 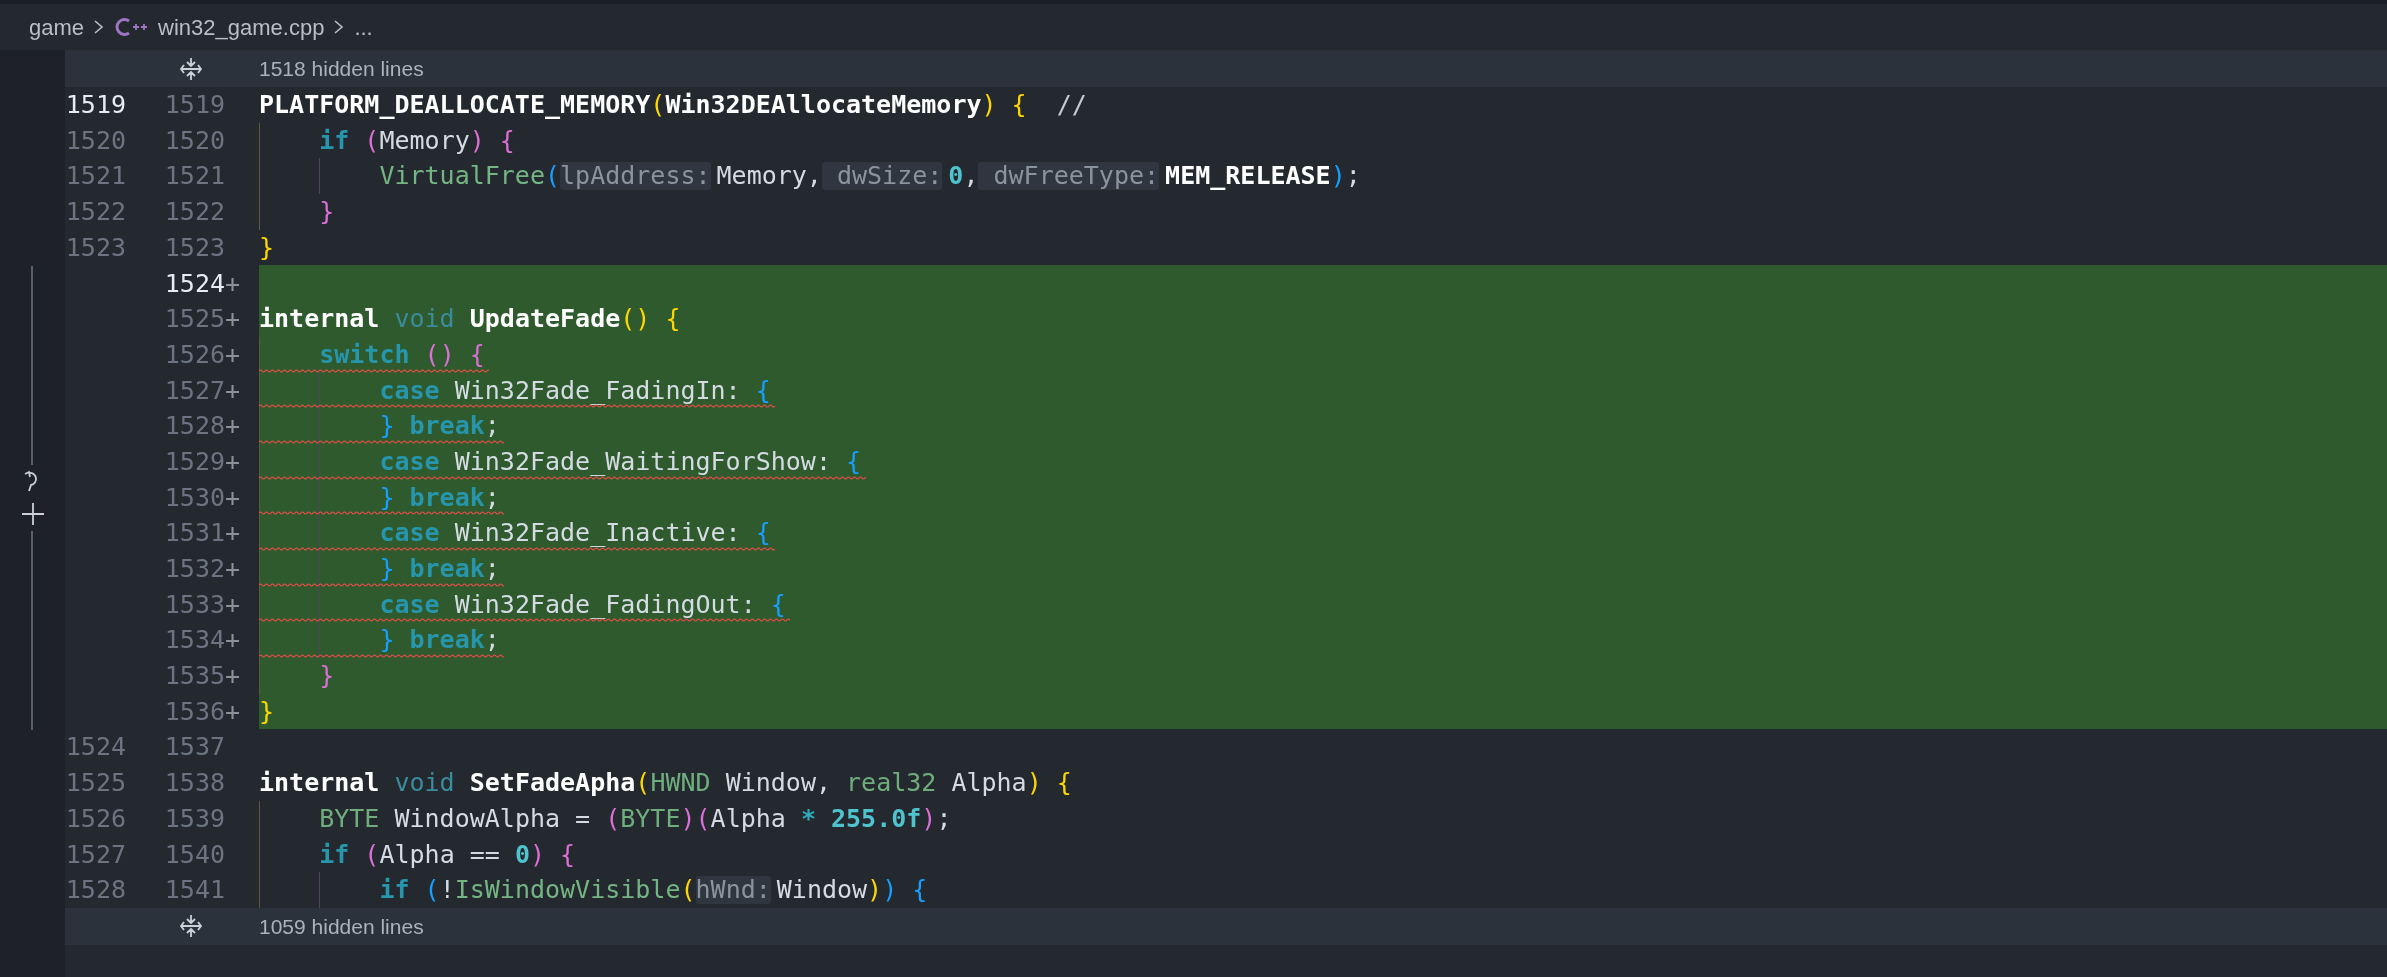 I want to click on code-token: HWND, so click(x=680, y=783).